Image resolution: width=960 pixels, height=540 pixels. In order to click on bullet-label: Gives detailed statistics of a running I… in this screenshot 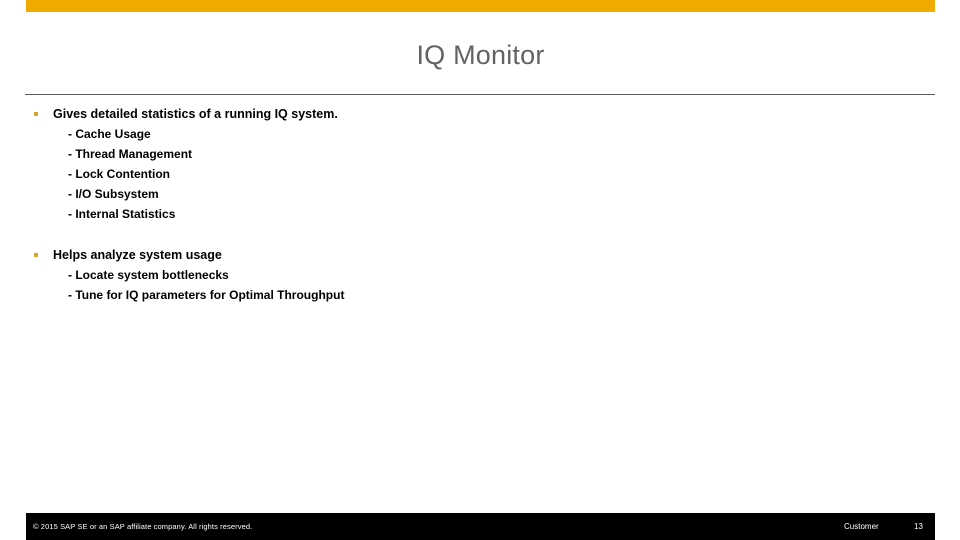, I will do `click(195, 114)`.